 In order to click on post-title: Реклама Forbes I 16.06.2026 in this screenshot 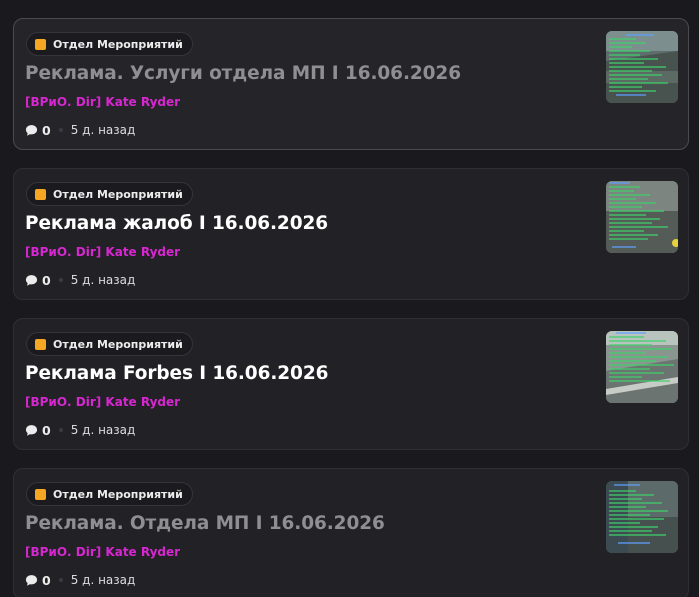, I will do `click(176, 373)`.